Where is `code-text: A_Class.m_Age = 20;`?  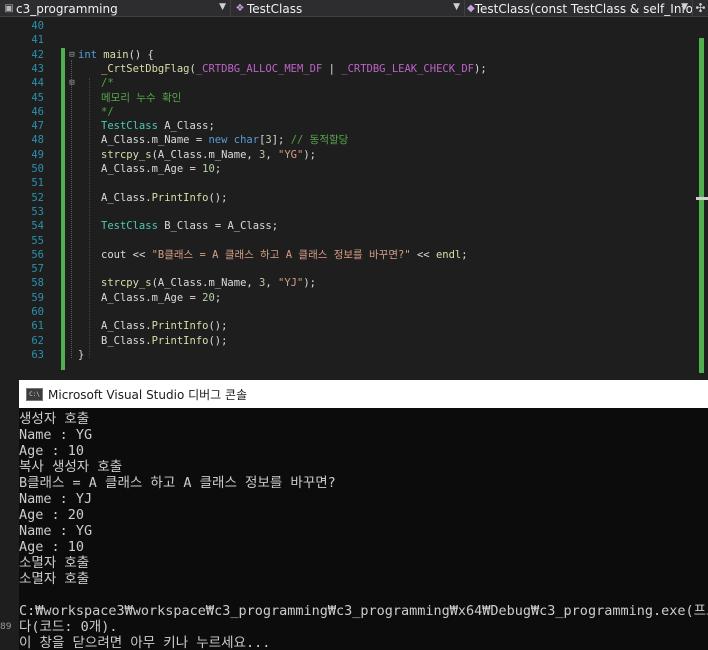 code-text: A_Class.m_Age = 20; is located at coordinates (161, 298).